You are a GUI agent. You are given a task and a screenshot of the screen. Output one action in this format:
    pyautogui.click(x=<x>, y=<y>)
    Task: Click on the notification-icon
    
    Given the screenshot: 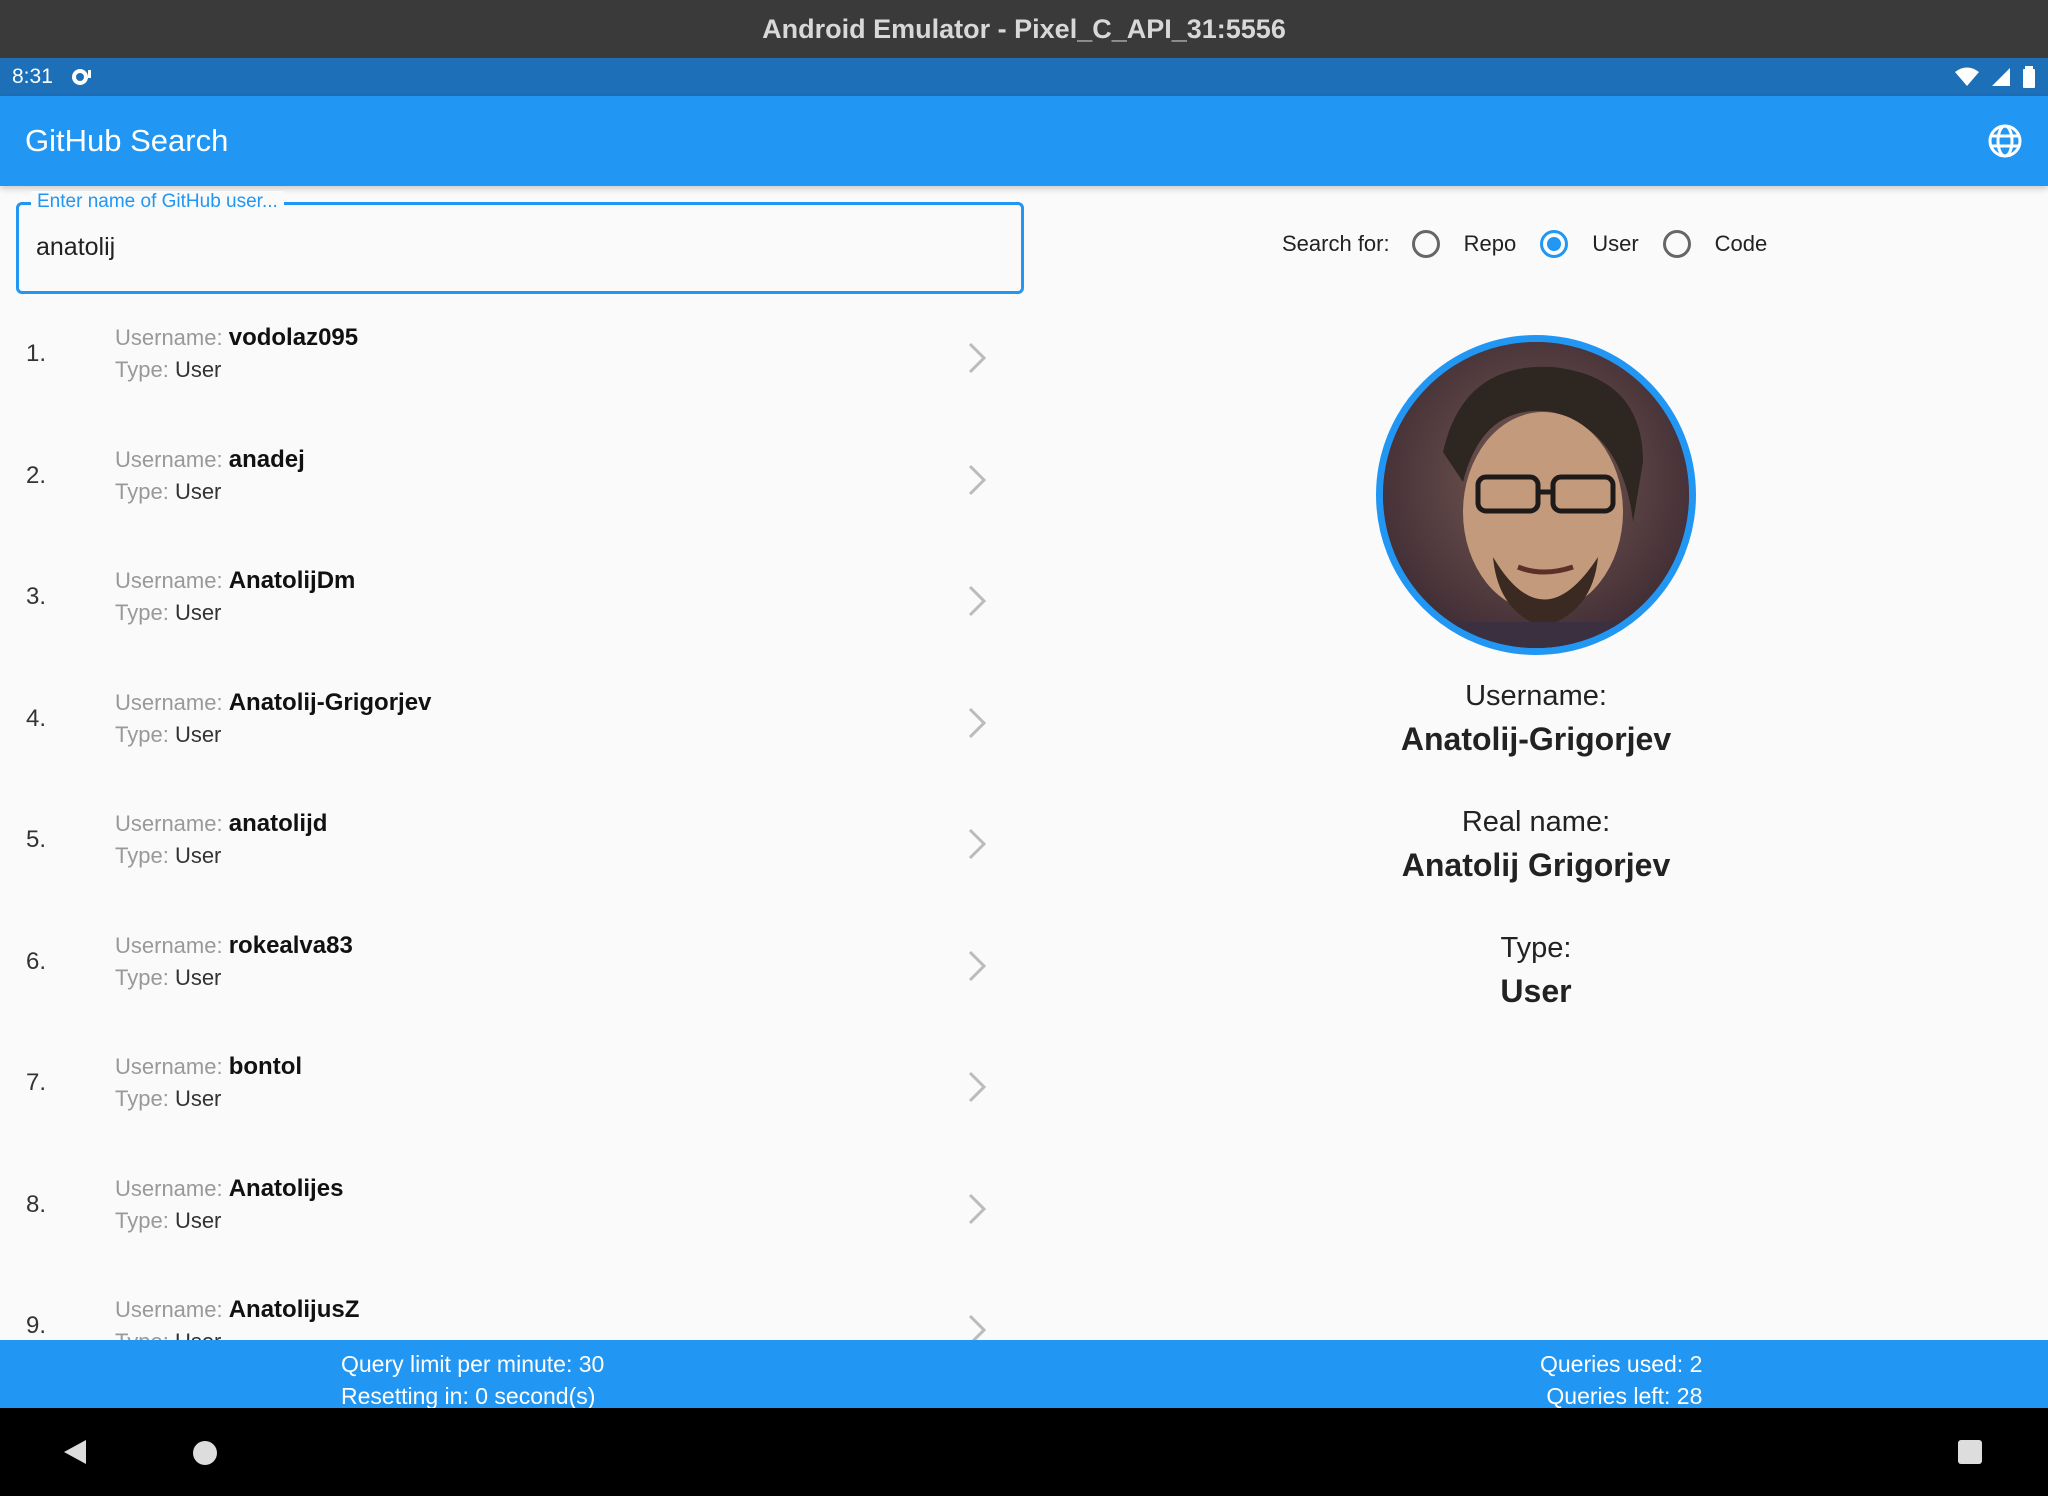 What is the action you would take?
    pyautogui.click(x=81, y=77)
    